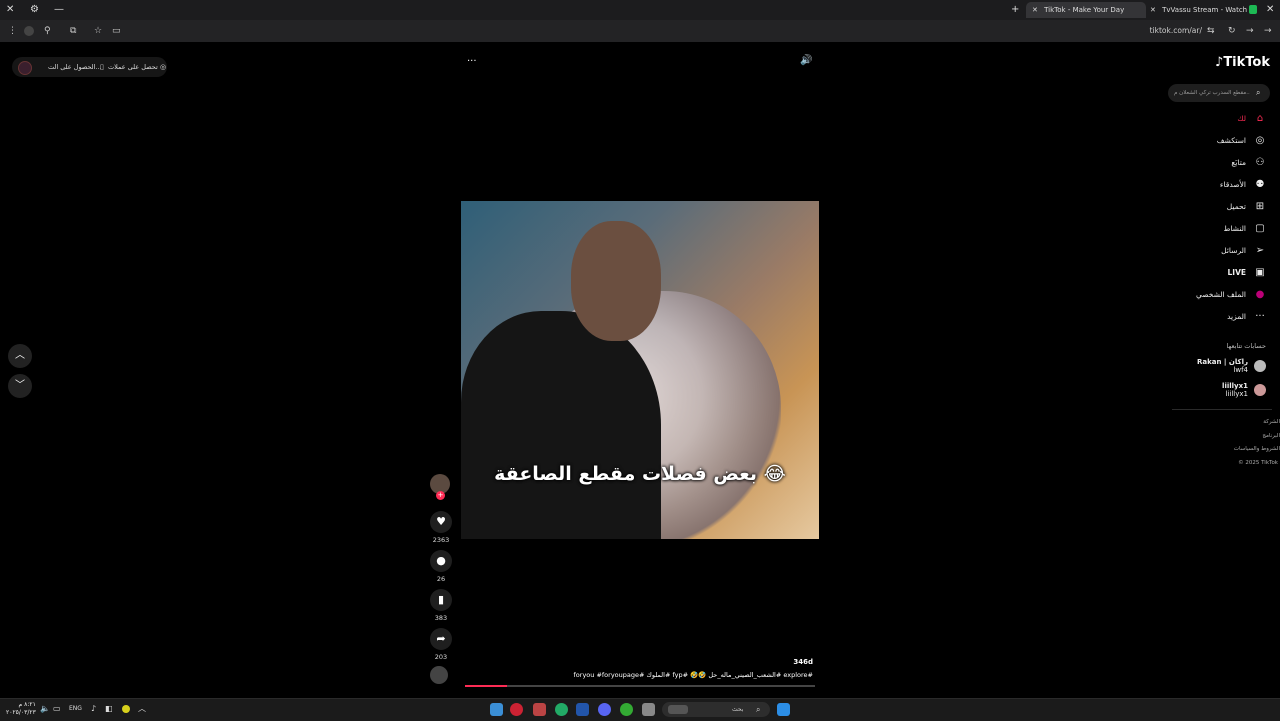 Image resolution: width=1280 pixels, height=721 pixels. I want to click on search-bar: مقطع السدرب تركي الشعلان م... ⌕, so click(1219, 93).